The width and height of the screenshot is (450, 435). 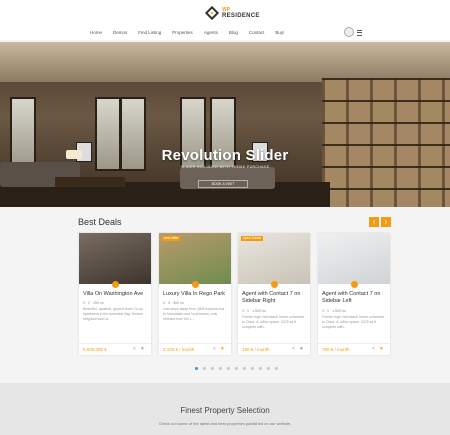 I want to click on property-price: 2.100 € / month, so click(x=179, y=349).